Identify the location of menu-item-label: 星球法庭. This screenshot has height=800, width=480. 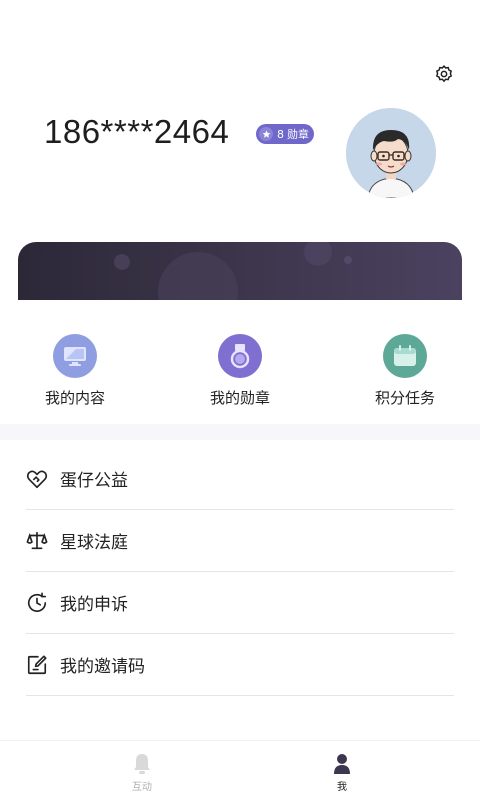
(94, 543).